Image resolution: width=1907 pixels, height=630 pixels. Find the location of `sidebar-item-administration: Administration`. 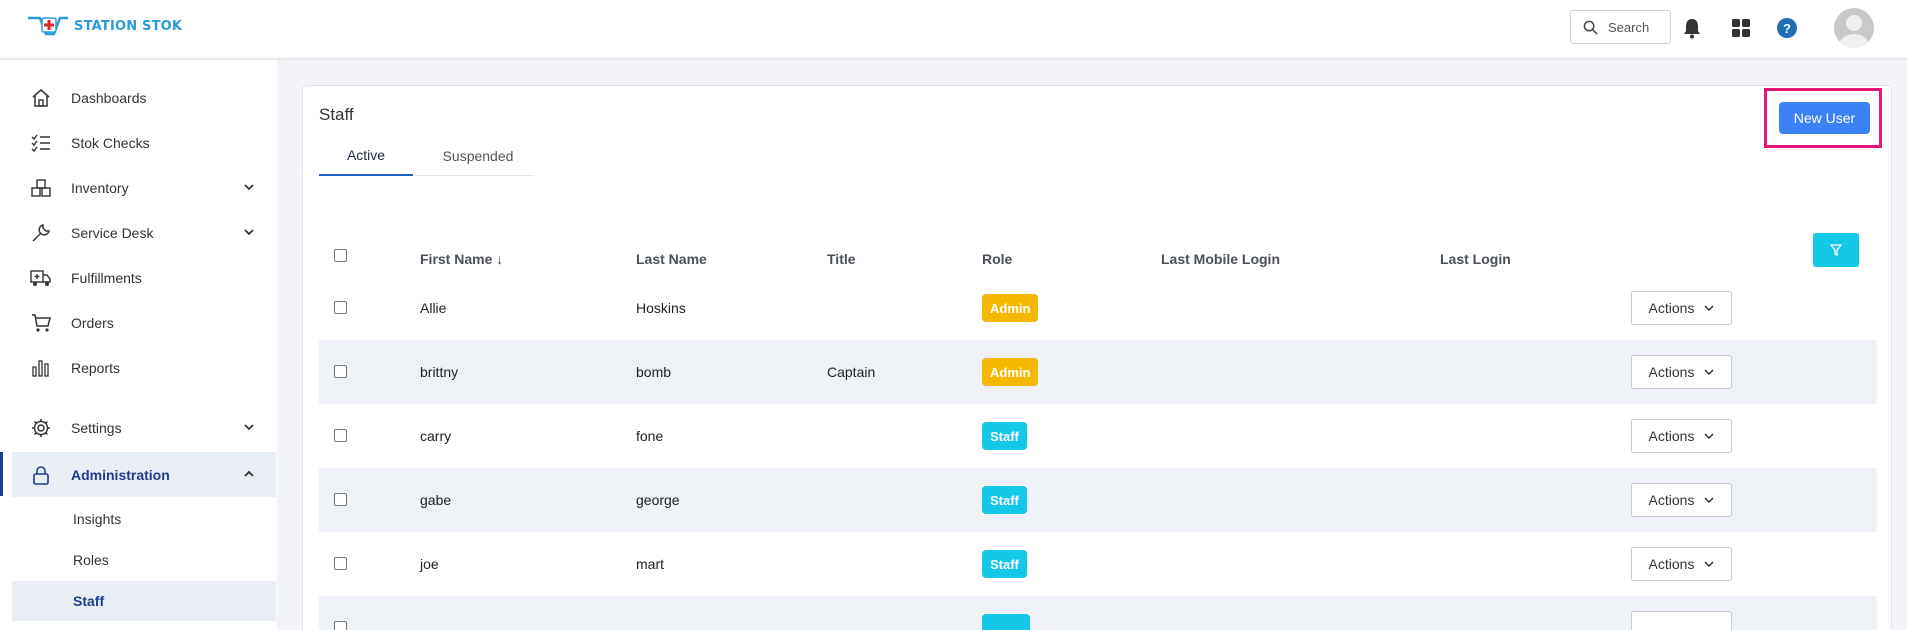

sidebar-item-administration: Administration is located at coordinates (144, 474).